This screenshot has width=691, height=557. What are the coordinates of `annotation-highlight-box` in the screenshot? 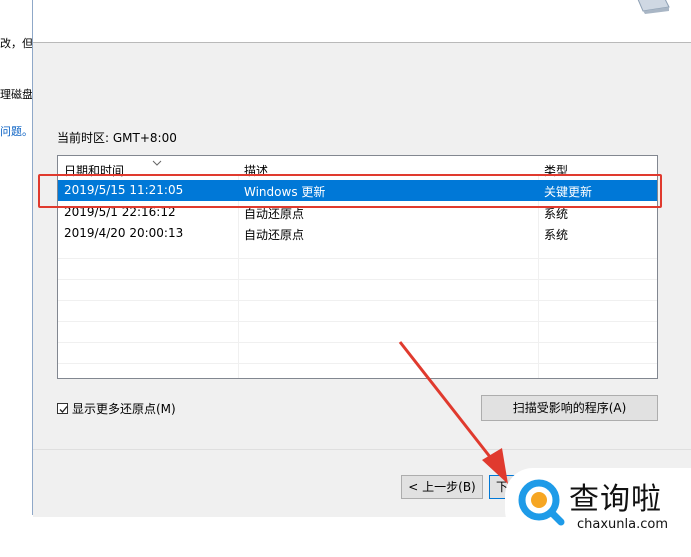 It's located at (350, 191).